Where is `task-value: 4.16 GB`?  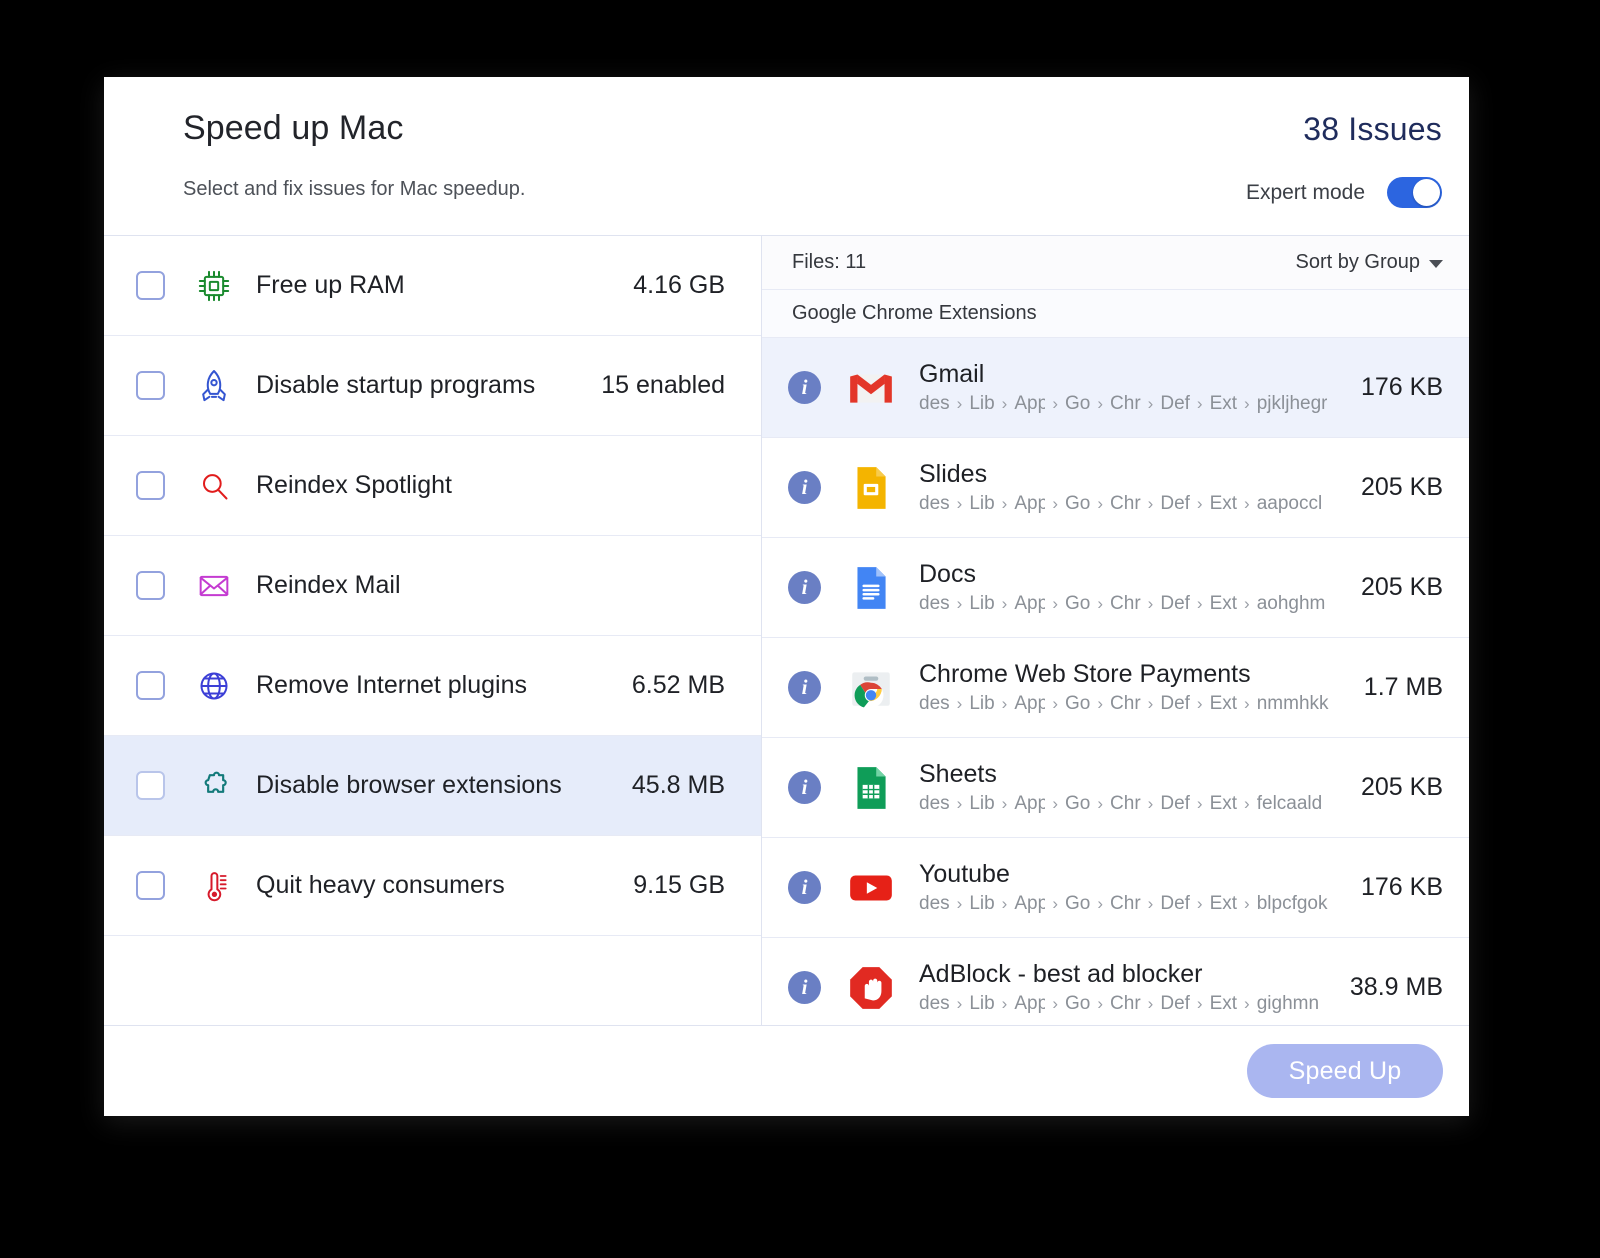 task-value: 4.16 GB is located at coordinates (679, 285).